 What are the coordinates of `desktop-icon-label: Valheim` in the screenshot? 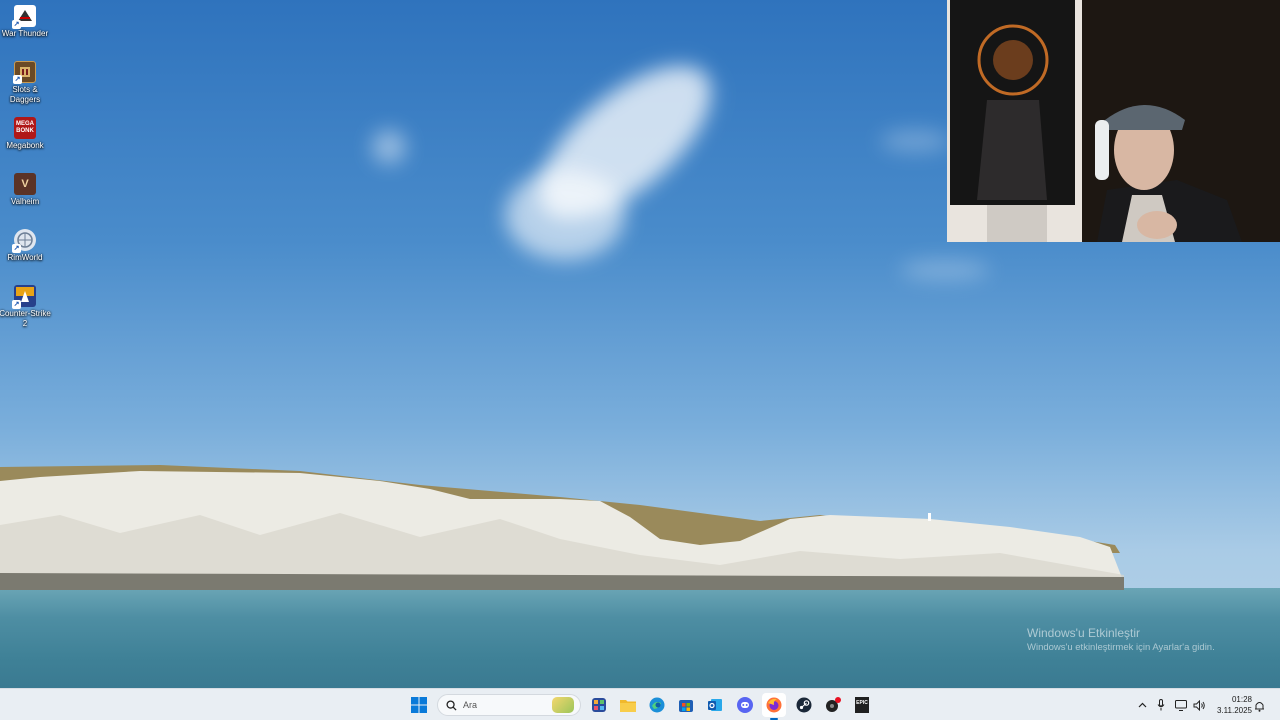 It's located at (25, 201).